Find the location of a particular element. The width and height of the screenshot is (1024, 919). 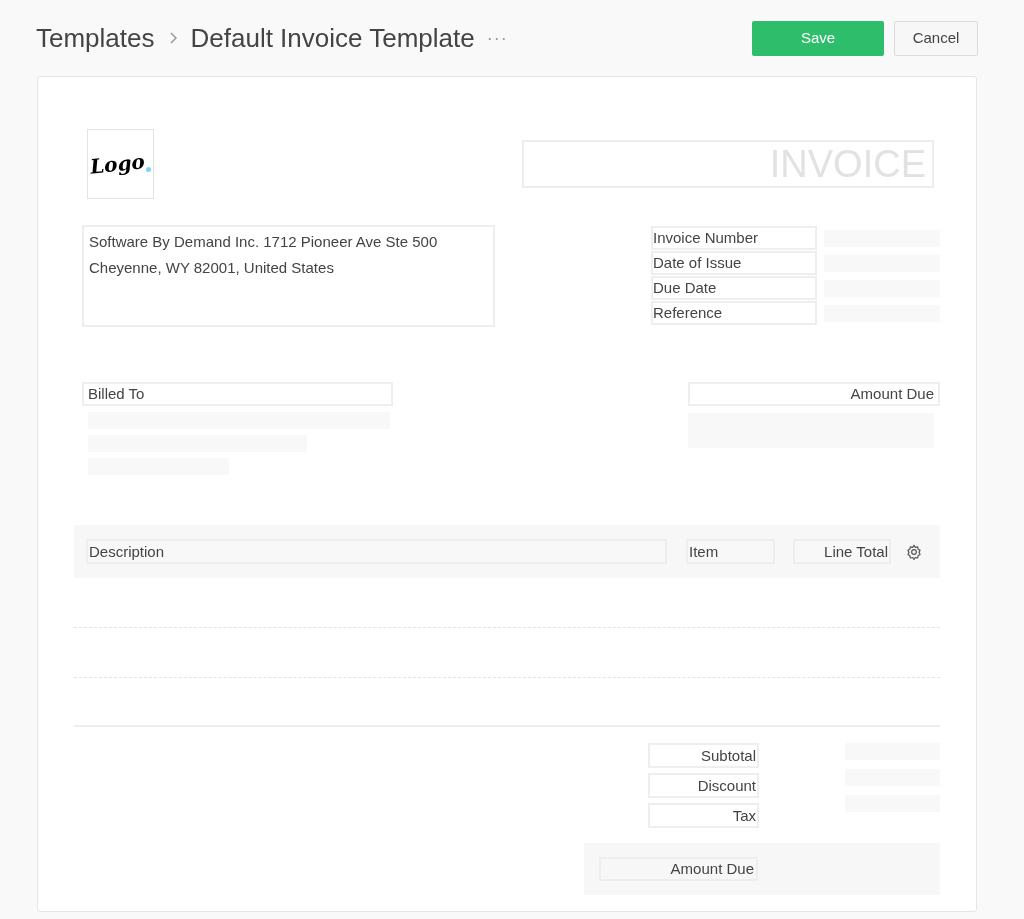

cancel-button: Cancel is located at coordinates (936, 38).